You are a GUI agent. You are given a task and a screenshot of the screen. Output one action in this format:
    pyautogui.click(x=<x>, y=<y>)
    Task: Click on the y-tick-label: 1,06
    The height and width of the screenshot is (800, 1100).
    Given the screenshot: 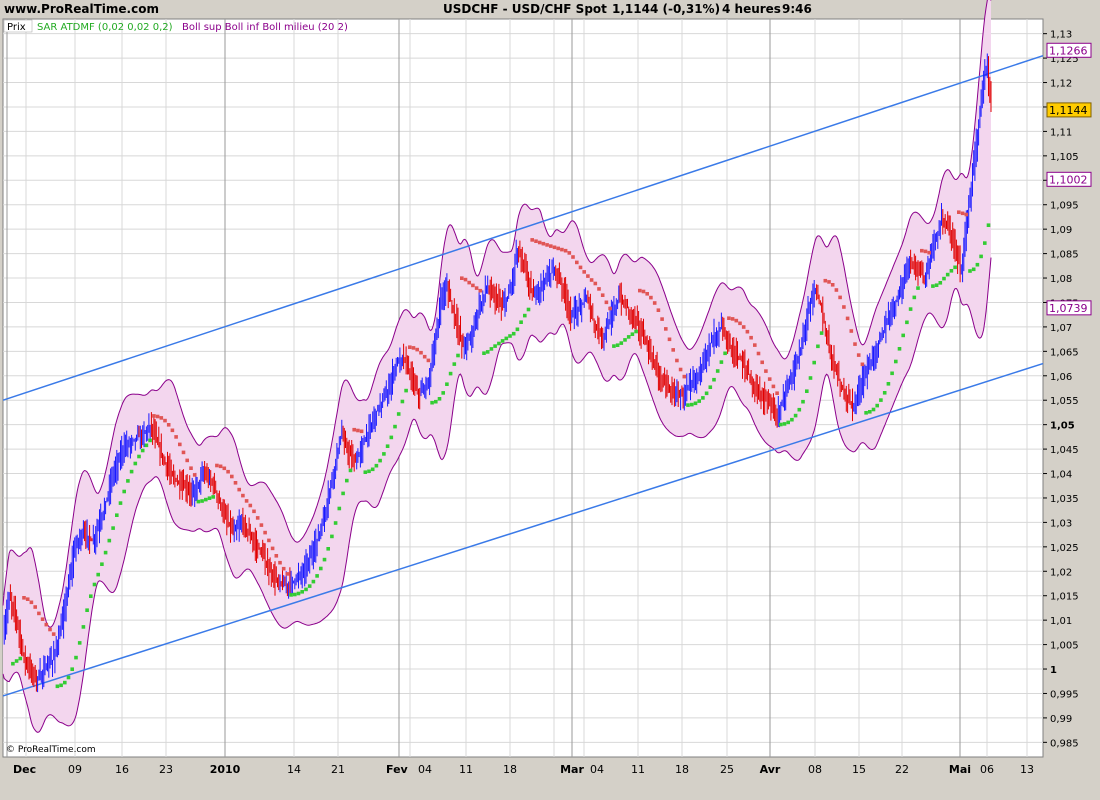 What is the action you would take?
    pyautogui.click(x=1061, y=377)
    